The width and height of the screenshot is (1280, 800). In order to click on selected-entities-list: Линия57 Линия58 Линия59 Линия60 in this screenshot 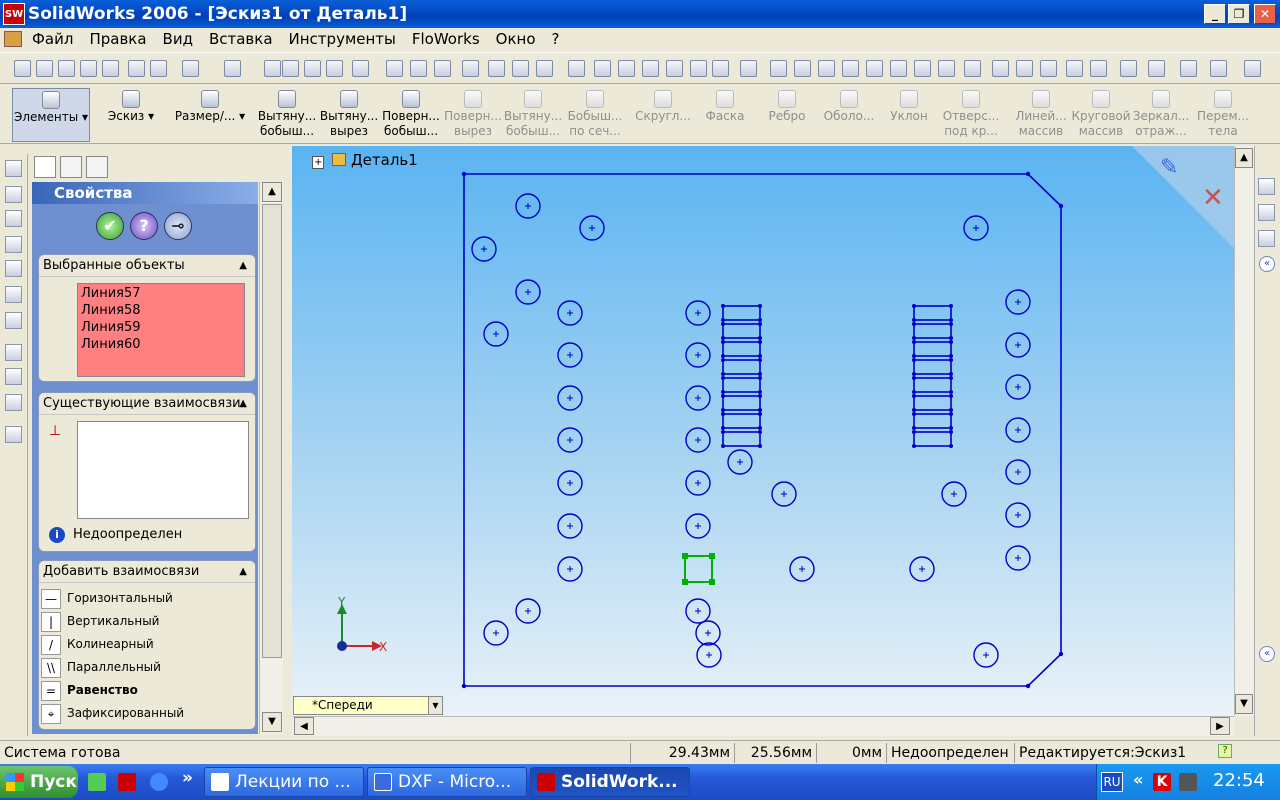, I will do `click(161, 330)`.